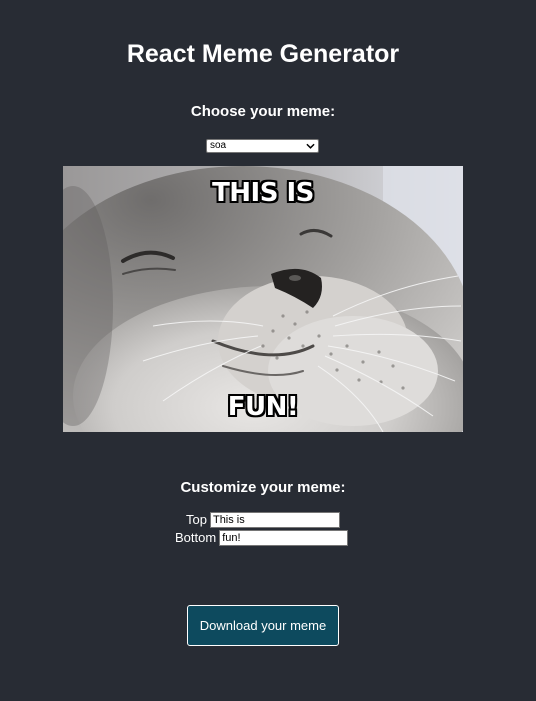  I want to click on choose-meme-label: Choose your meme:, so click(263, 111).